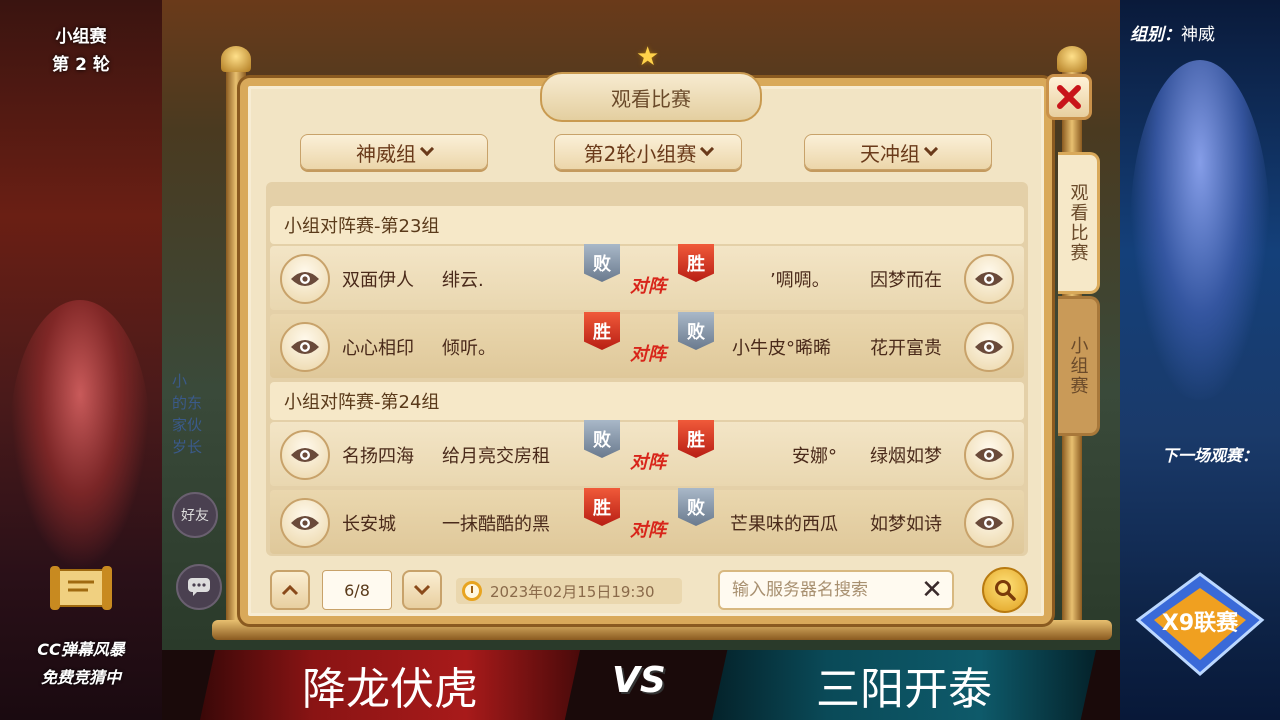 This screenshot has width=1280, height=720. Describe the element at coordinates (904, 685) in the screenshot. I see `team-right: 三阳开泰` at that location.